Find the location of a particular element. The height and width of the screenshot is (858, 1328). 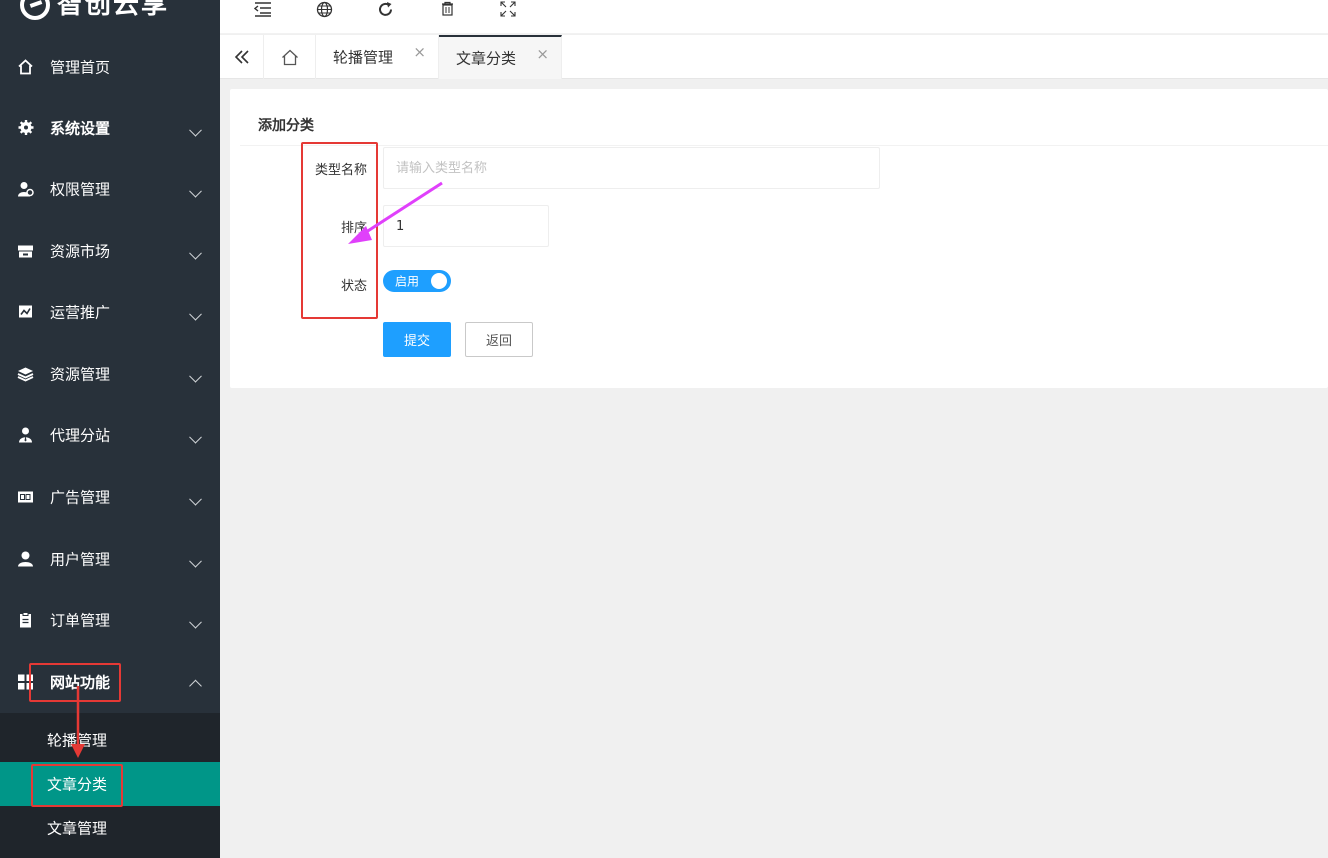

layers-icon is located at coordinates (25, 373).